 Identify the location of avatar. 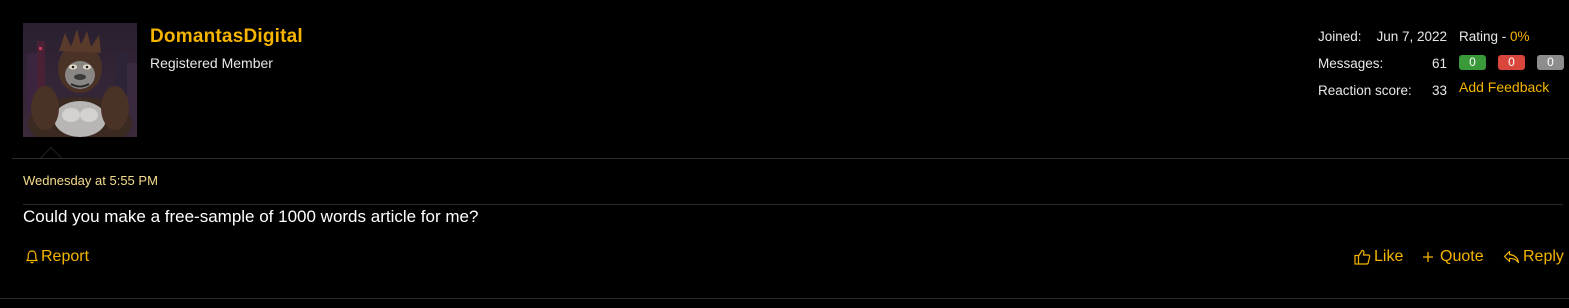
(80, 80).